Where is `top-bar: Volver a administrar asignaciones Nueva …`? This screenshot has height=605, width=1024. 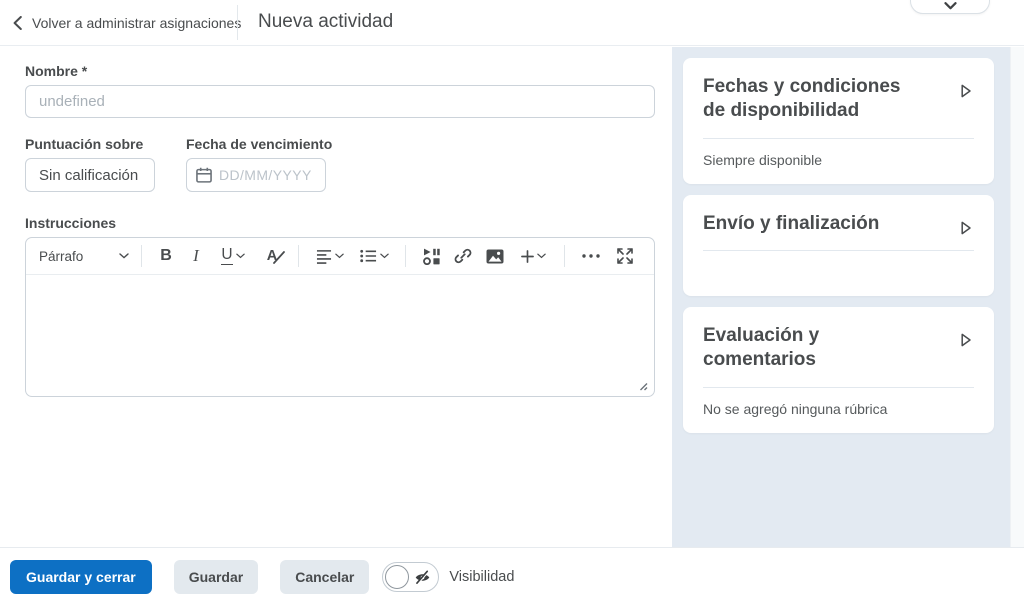
top-bar: Volver a administrar asignaciones Nueva … is located at coordinates (512, 23).